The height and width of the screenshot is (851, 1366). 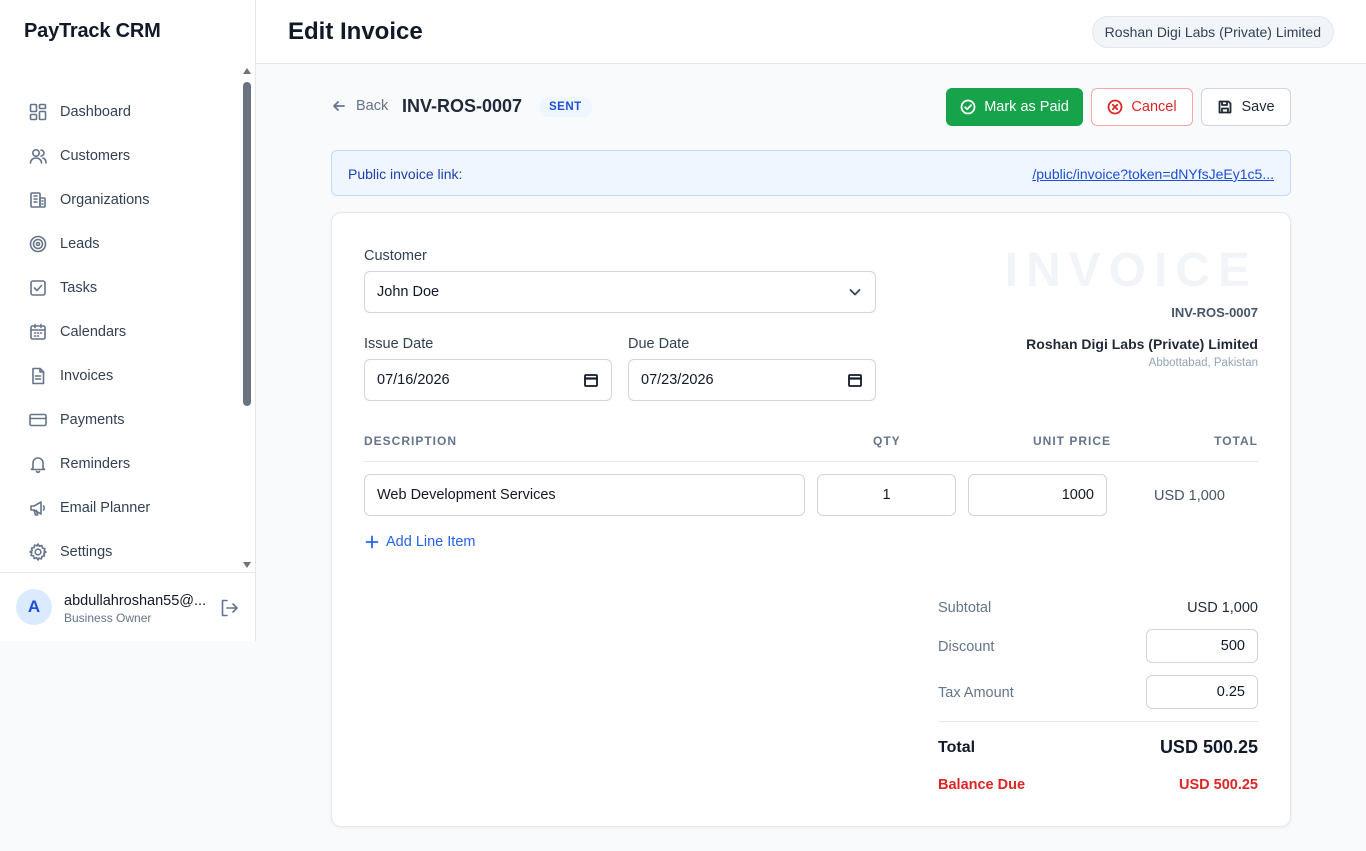 I want to click on sidebar-item-label: Email Planner, so click(x=105, y=508).